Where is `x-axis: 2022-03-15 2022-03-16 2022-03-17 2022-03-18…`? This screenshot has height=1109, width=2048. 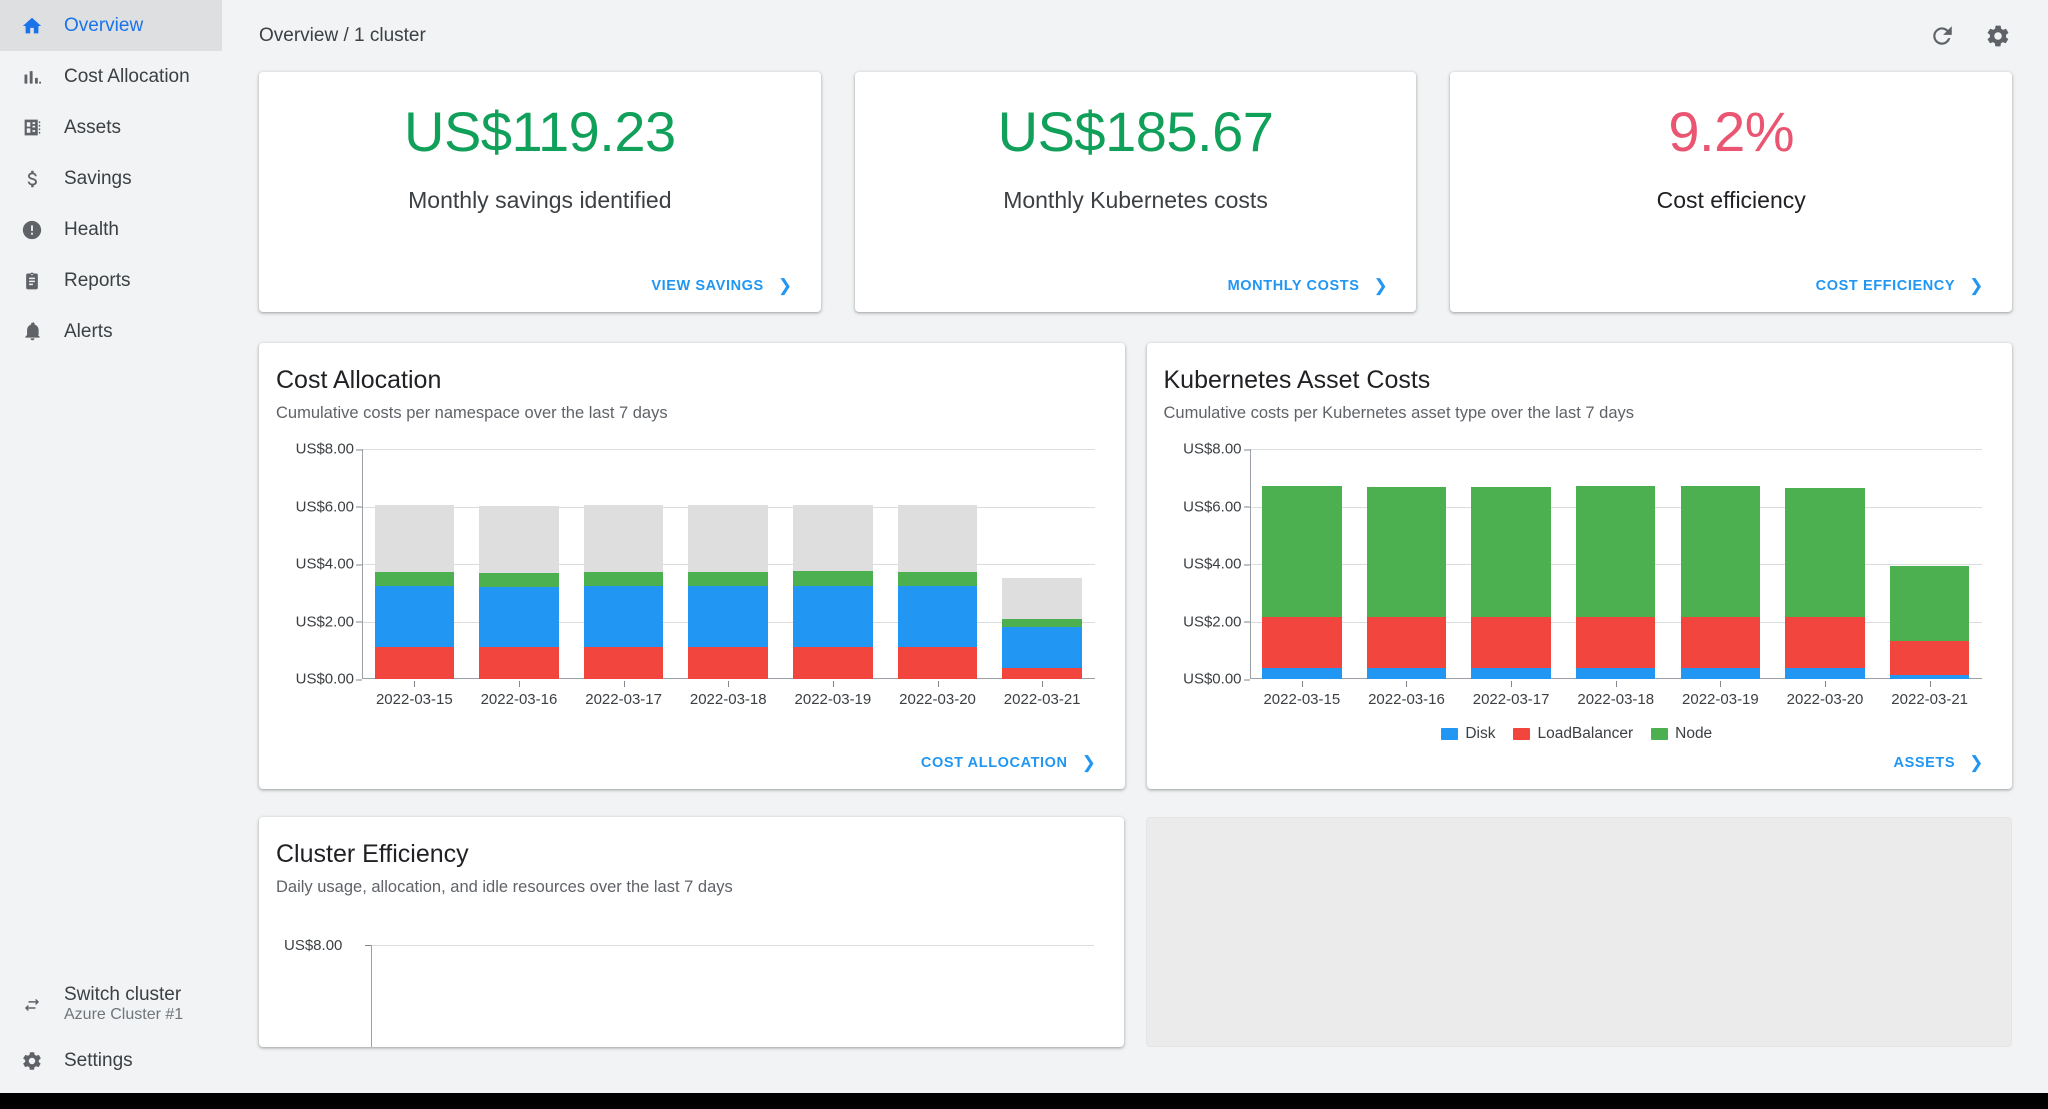 x-axis: 2022-03-15 2022-03-16 2022-03-17 2022-03-18… is located at coordinates (728, 694).